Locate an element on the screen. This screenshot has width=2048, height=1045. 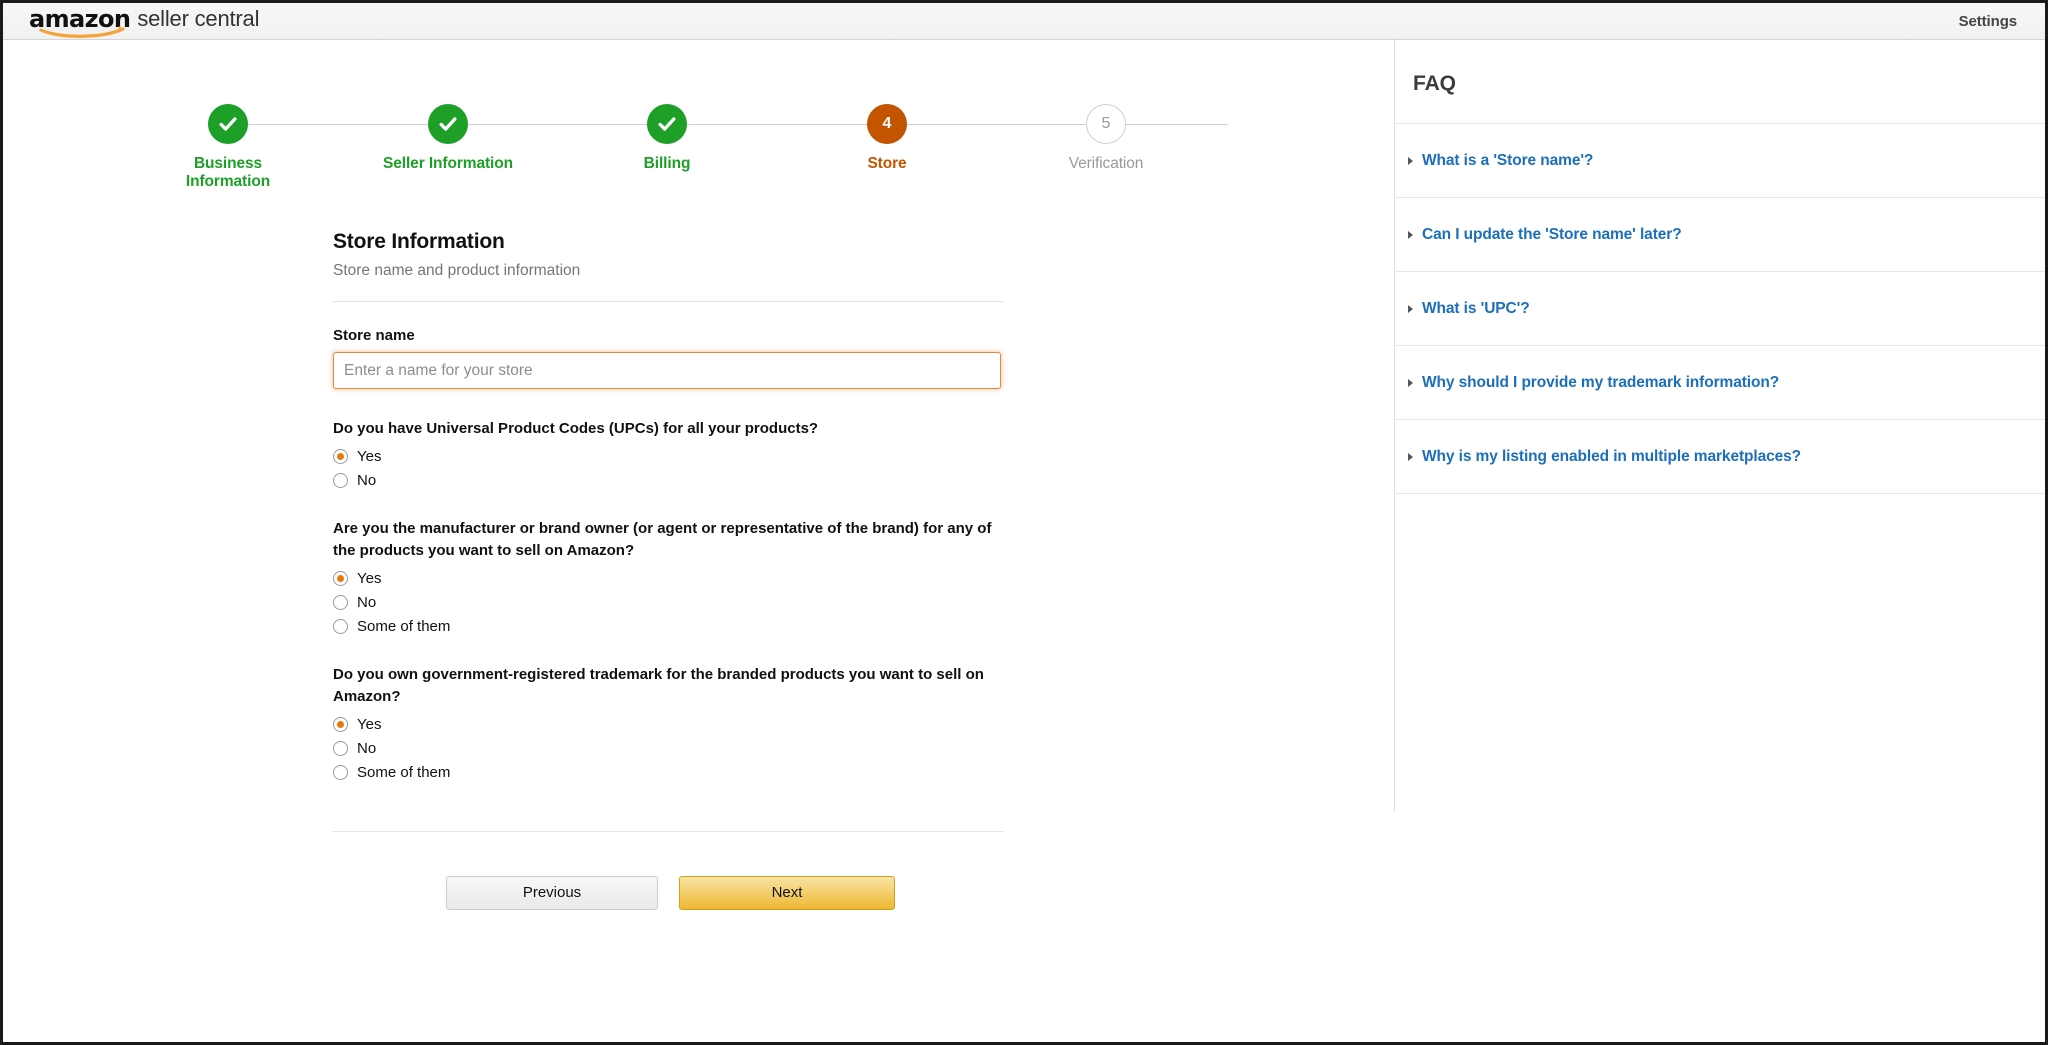
stepper-step-seller-information: Seller Information is located at coordinates (448, 138).